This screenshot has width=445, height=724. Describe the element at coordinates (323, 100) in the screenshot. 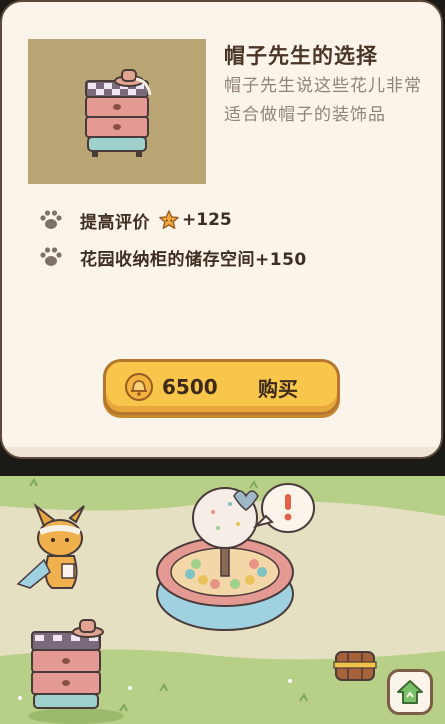

I see `item-description: 帽子先生说这些花儿非常适合做帽子的装饰品` at that location.